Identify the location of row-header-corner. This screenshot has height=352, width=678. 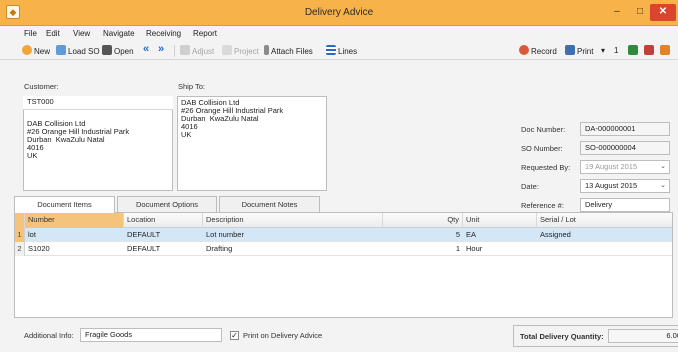
(20, 220).